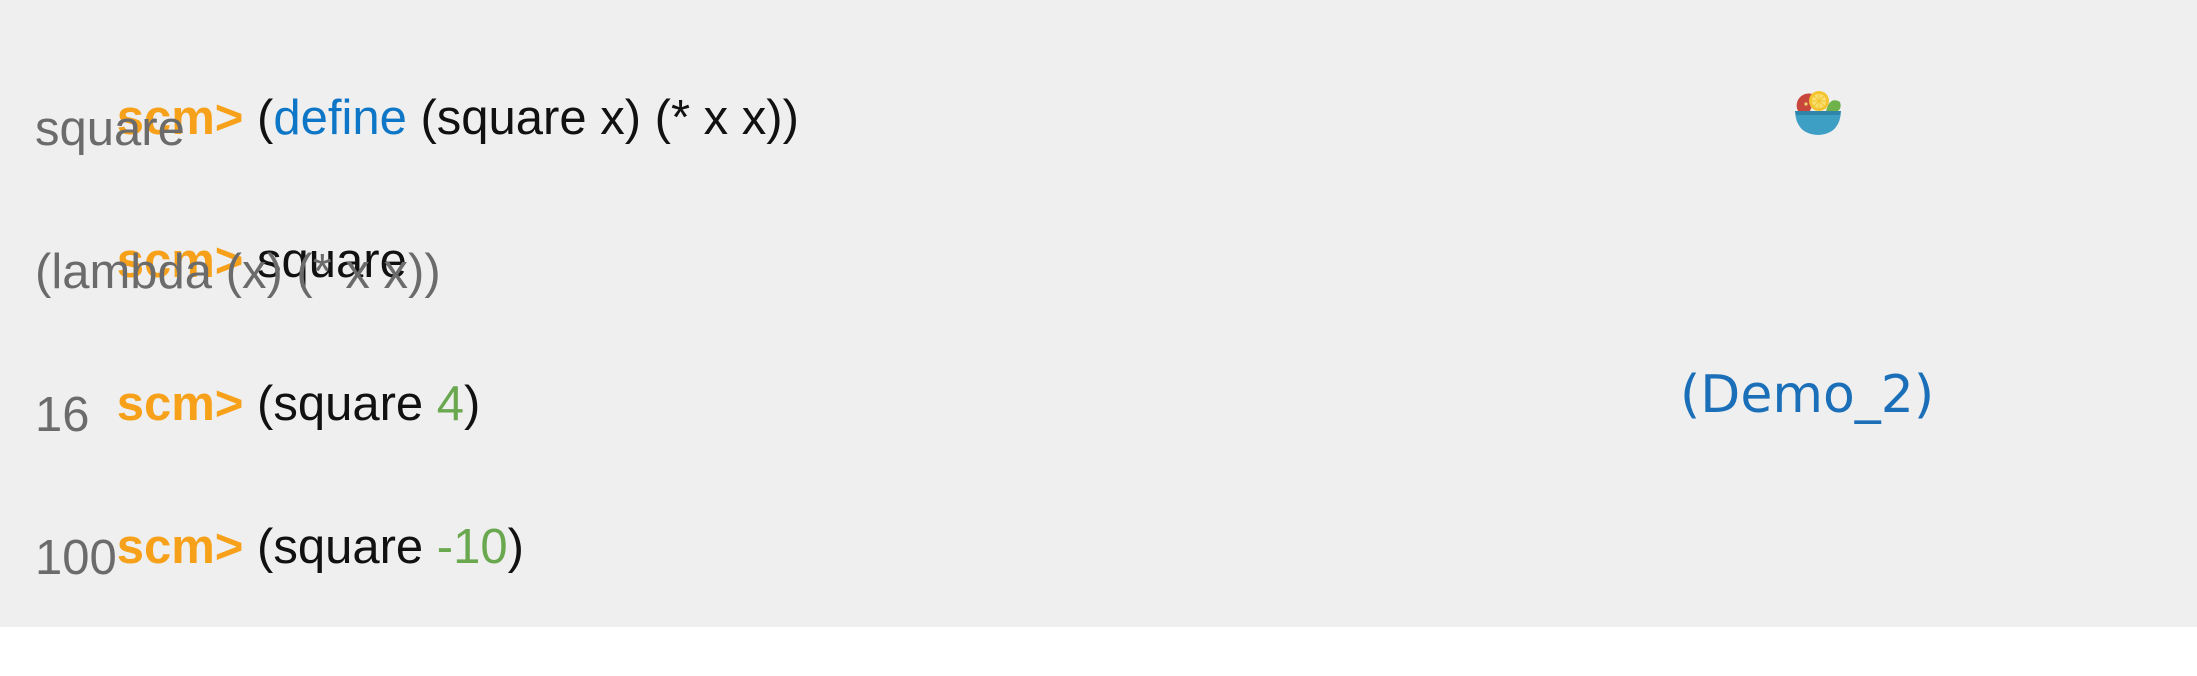 This screenshot has height=676, width=2197. Describe the element at coordinates (1818, 112) in the screenshot. I see `salad-bowl-icon` at that location.